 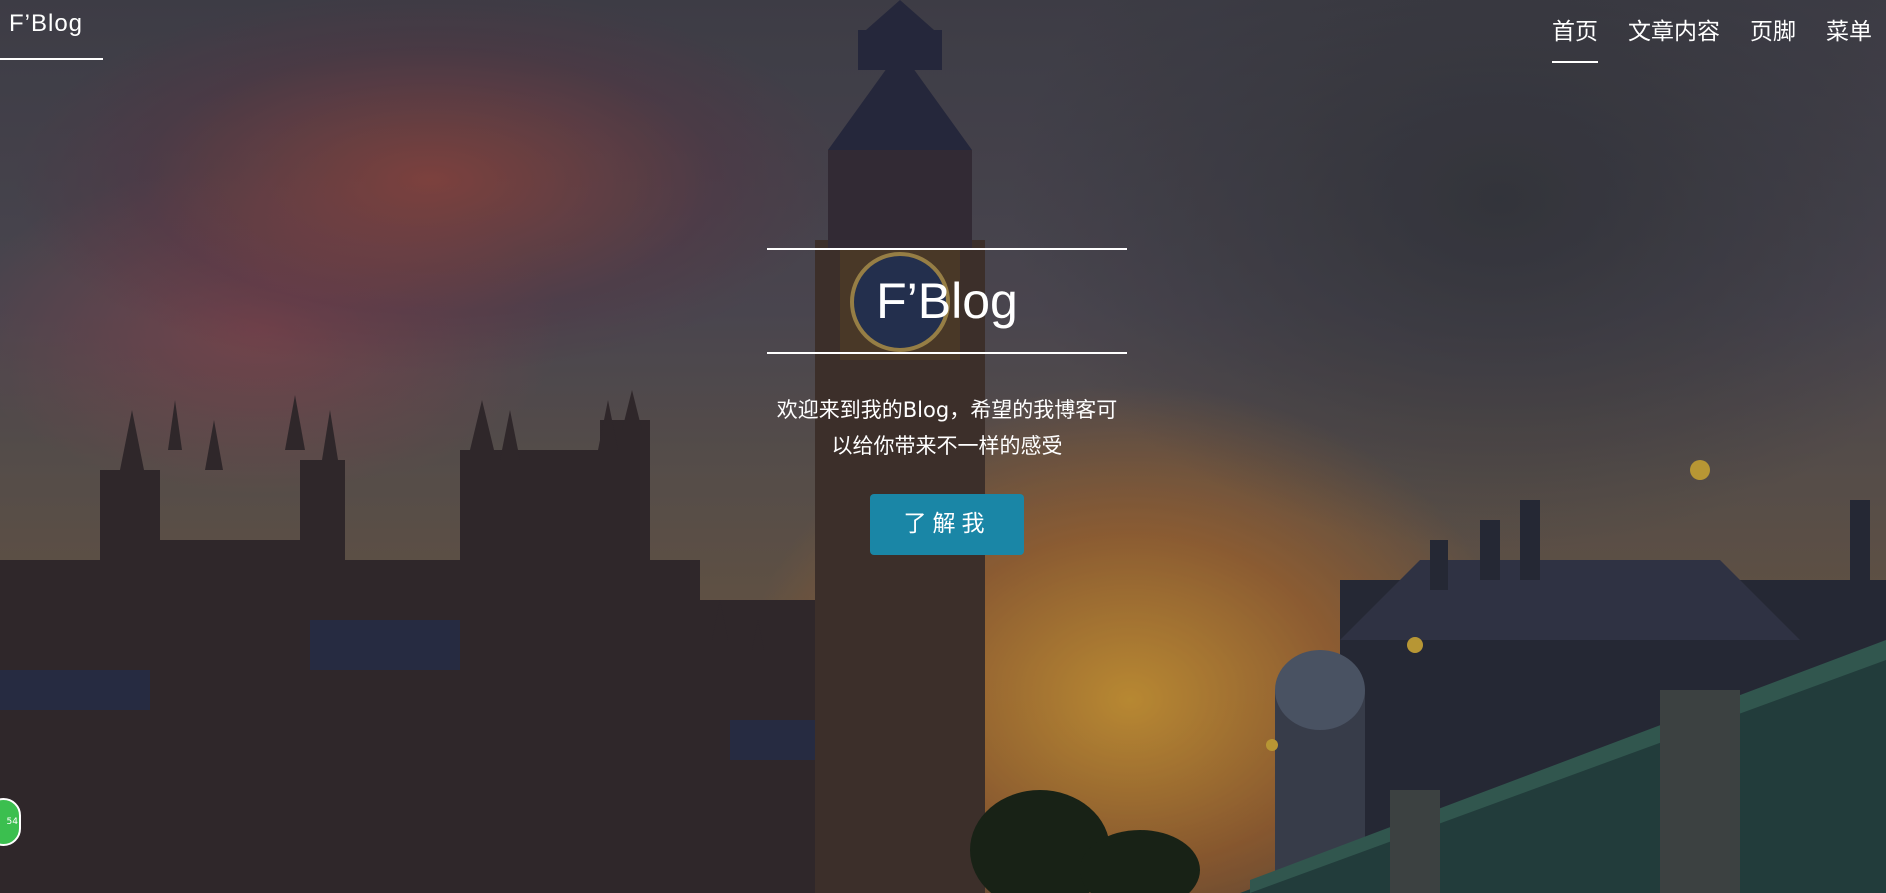 What do you see at coordinates (947, 524) in the screenshot?
I see `learn-more-button: 了解我` at bounding box center [947, 524].